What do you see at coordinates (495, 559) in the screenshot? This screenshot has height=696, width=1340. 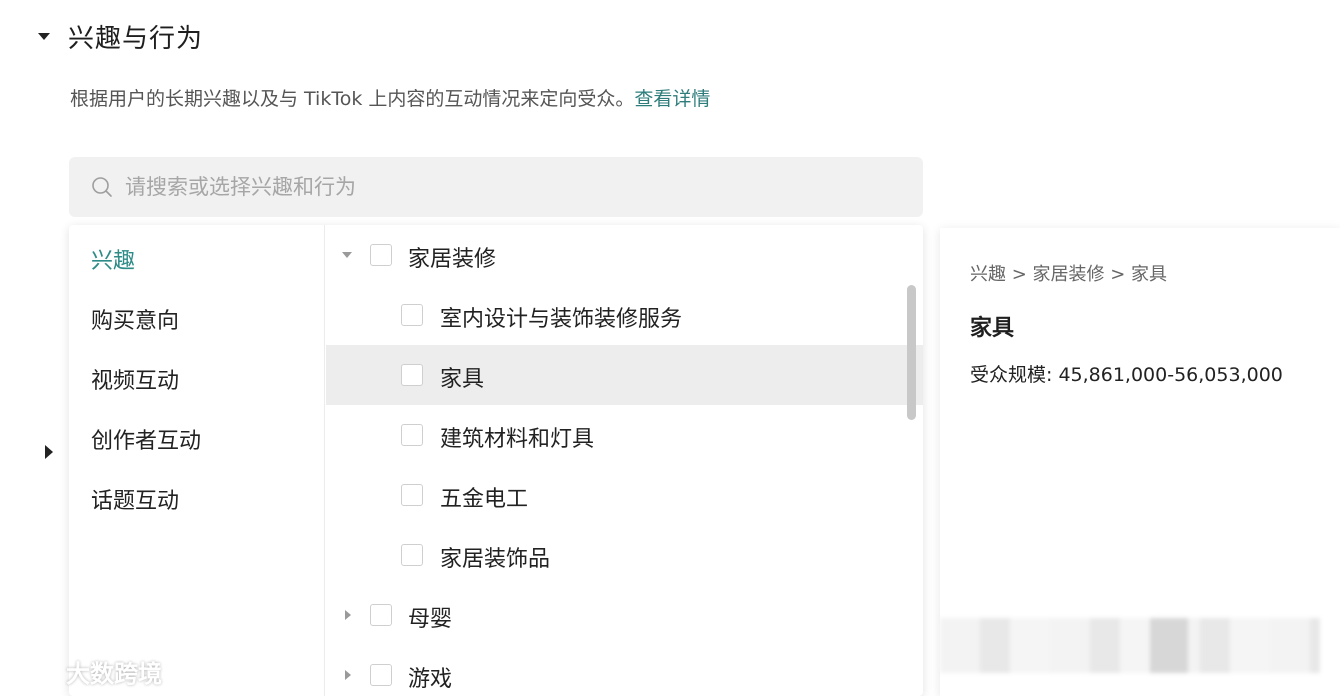 I see `tree-label: 家居装饰品` at bounding box center [495, 559].